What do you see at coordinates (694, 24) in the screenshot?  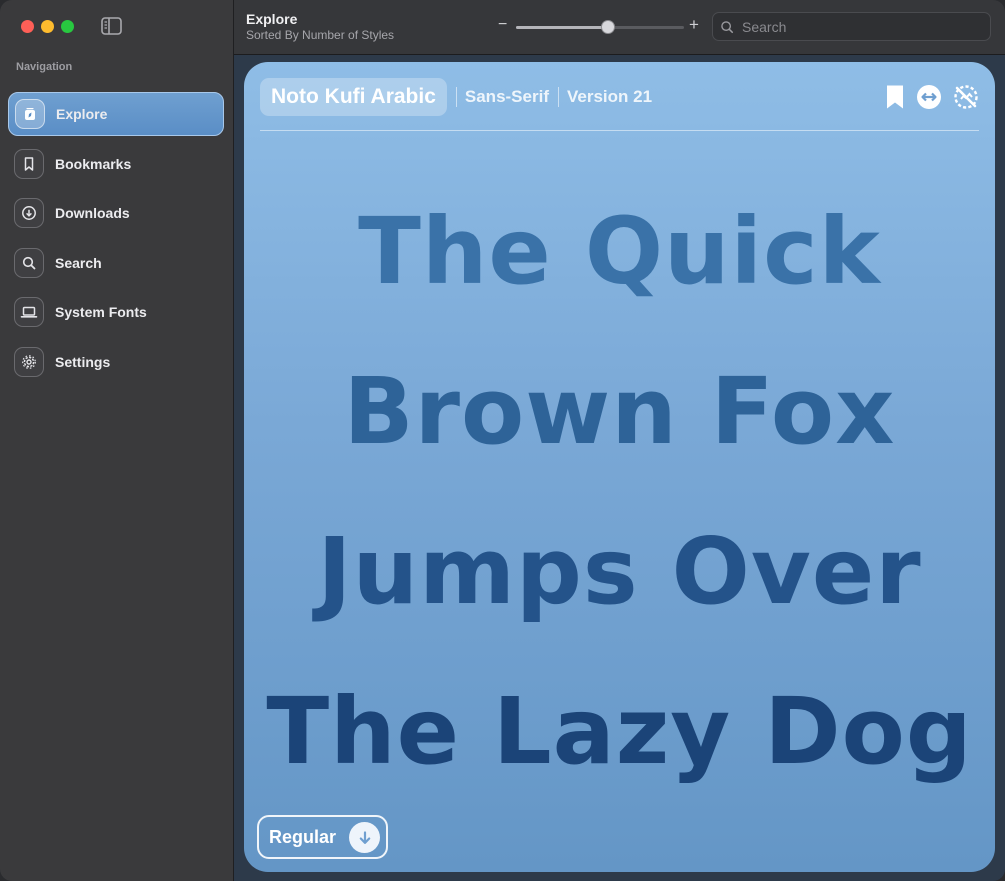 I see `zoom-in-button: +` at bounding box center [694, 24].